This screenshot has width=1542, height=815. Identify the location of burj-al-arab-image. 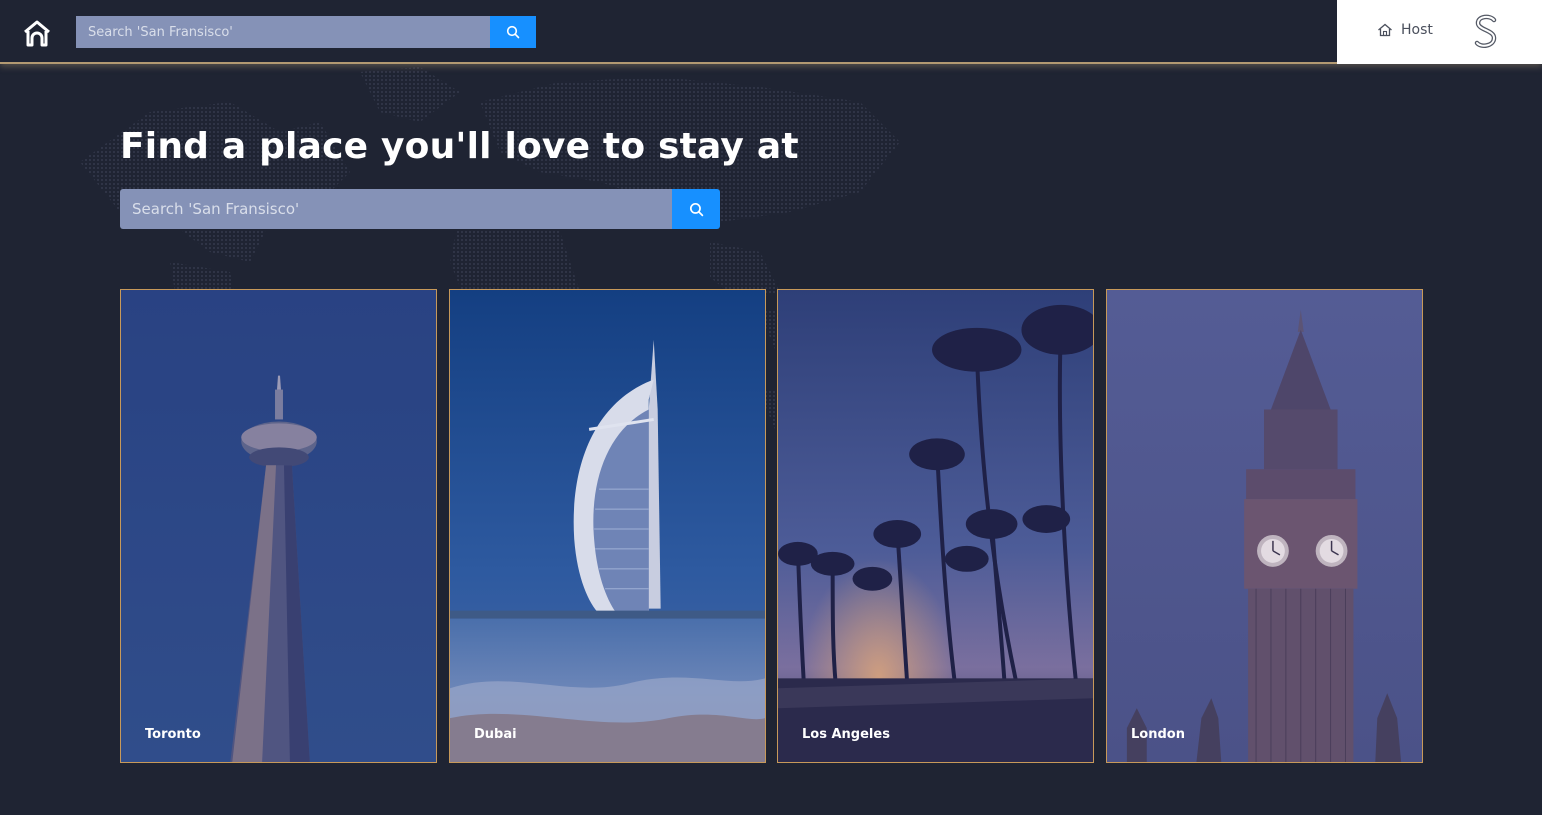
(607, 526).